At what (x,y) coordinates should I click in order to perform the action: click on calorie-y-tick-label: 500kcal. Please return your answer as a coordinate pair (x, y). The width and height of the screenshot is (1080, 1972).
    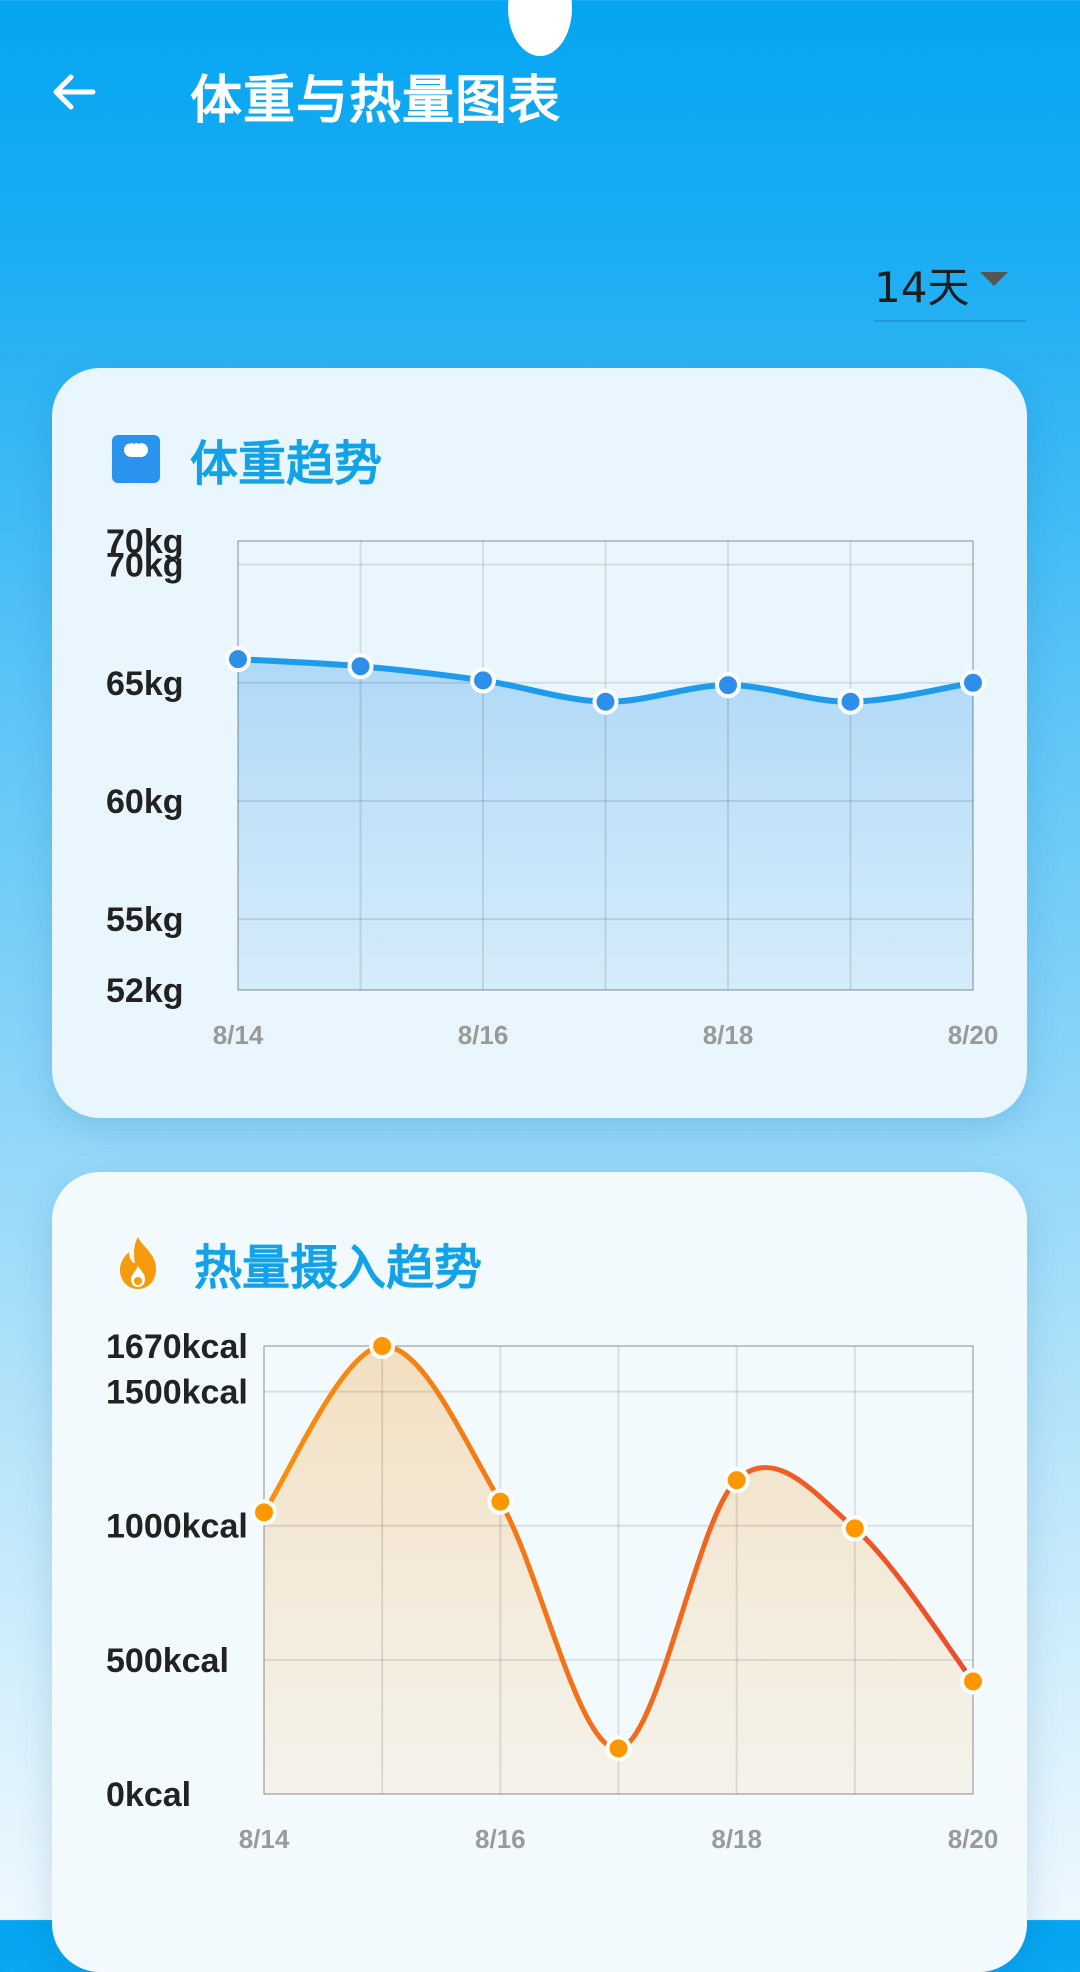
    Looking at the image, I should click on (167, 1661).